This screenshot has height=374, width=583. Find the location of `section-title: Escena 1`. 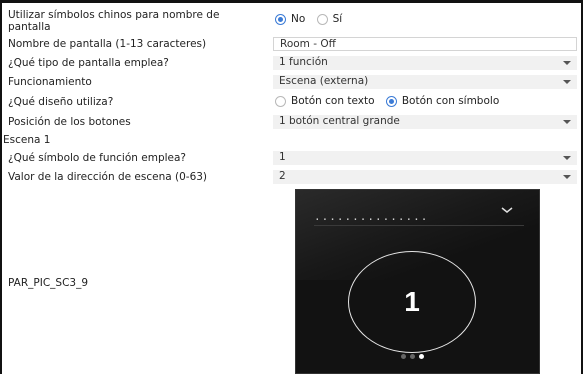

section-title: Escena 1 is located at coordinates (27, 140).